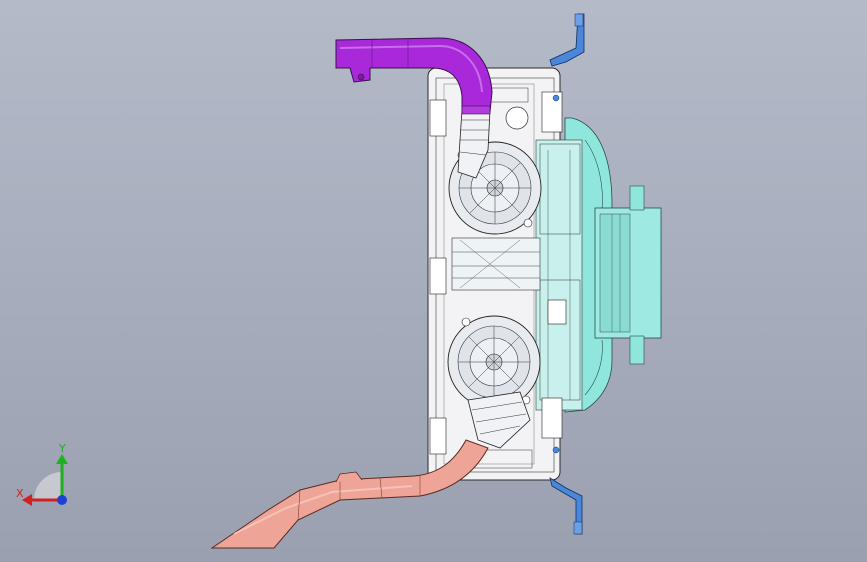  What do you see at coordinates (414, 76) in the screenshot?
I see `upper-duct` at bounding box center [414, 76].